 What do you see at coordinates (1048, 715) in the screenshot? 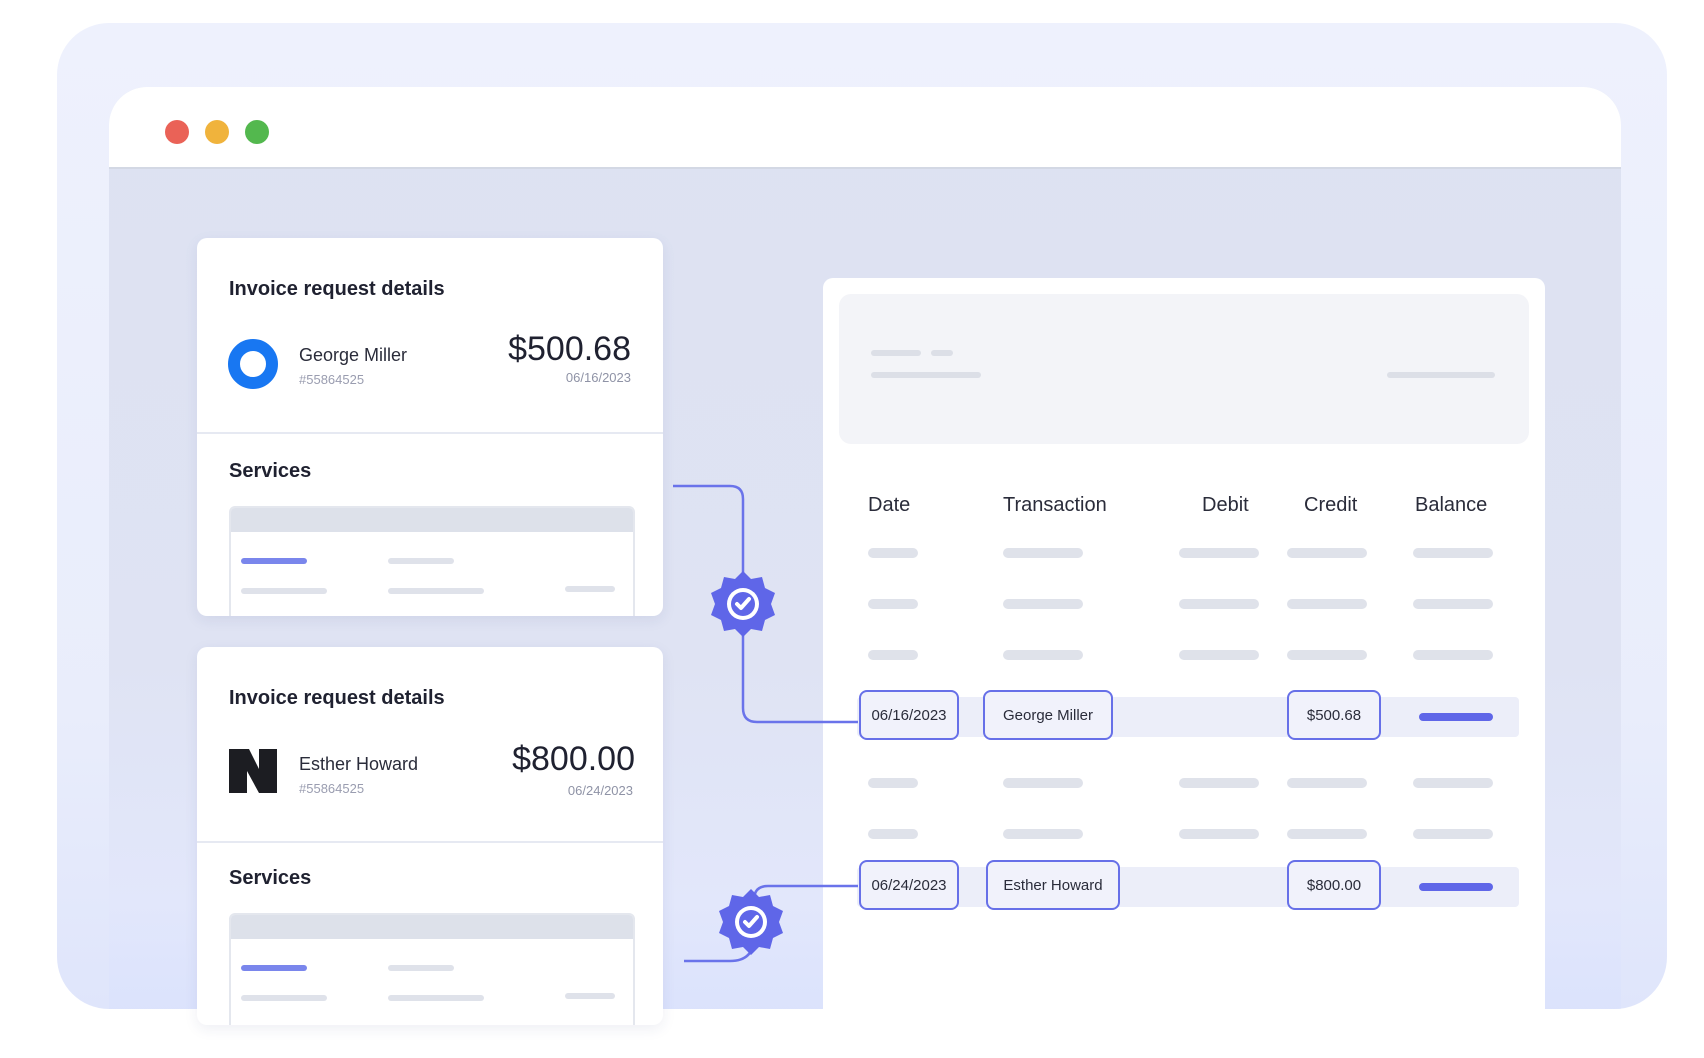
I see `matched-transaction-cell: George Miller` at bounding box center [1048, 715].